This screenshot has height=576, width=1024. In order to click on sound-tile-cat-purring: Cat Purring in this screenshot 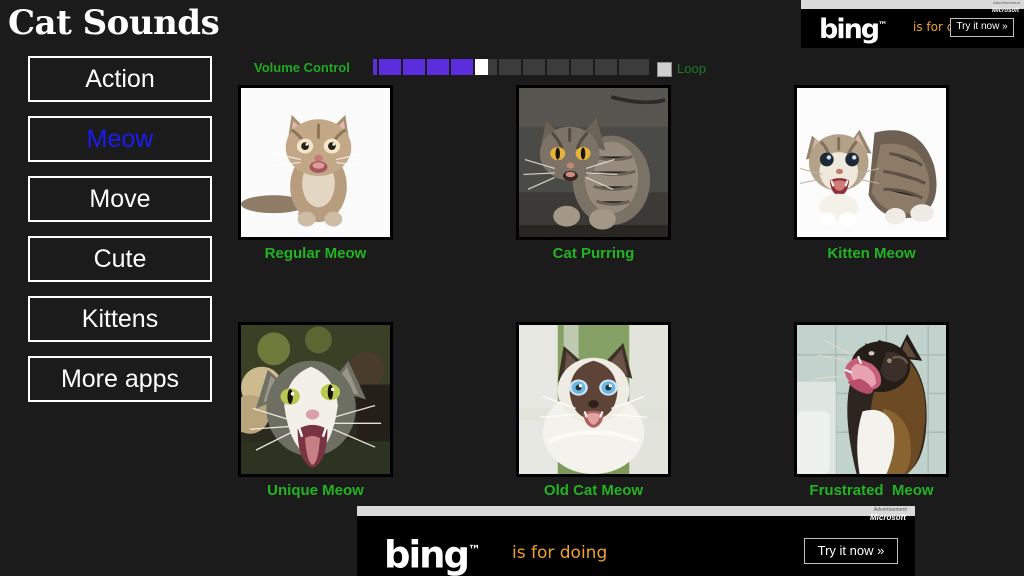, I will do `click(593, 174)`.